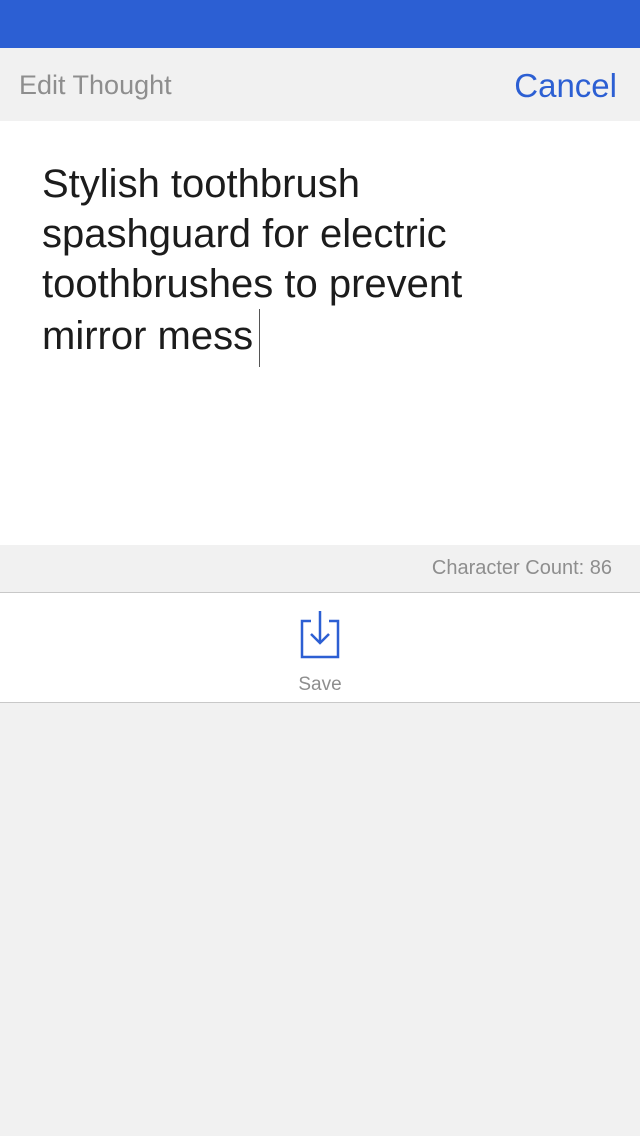  Describe the element at coordinates (521, 568) in the screenshot. I see `character-count: Character Count: 86` at that location.